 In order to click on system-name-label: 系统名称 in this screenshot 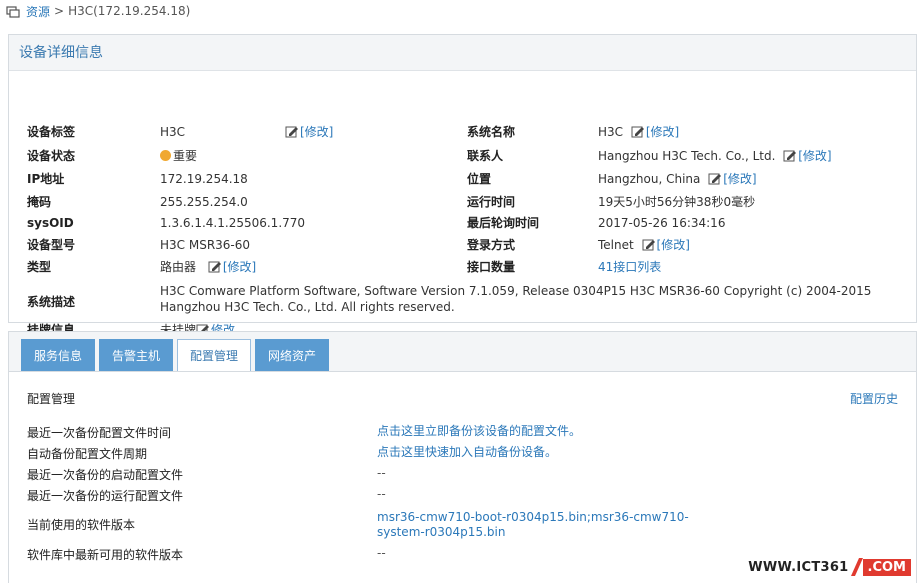, I will do `click(491, 132)`.